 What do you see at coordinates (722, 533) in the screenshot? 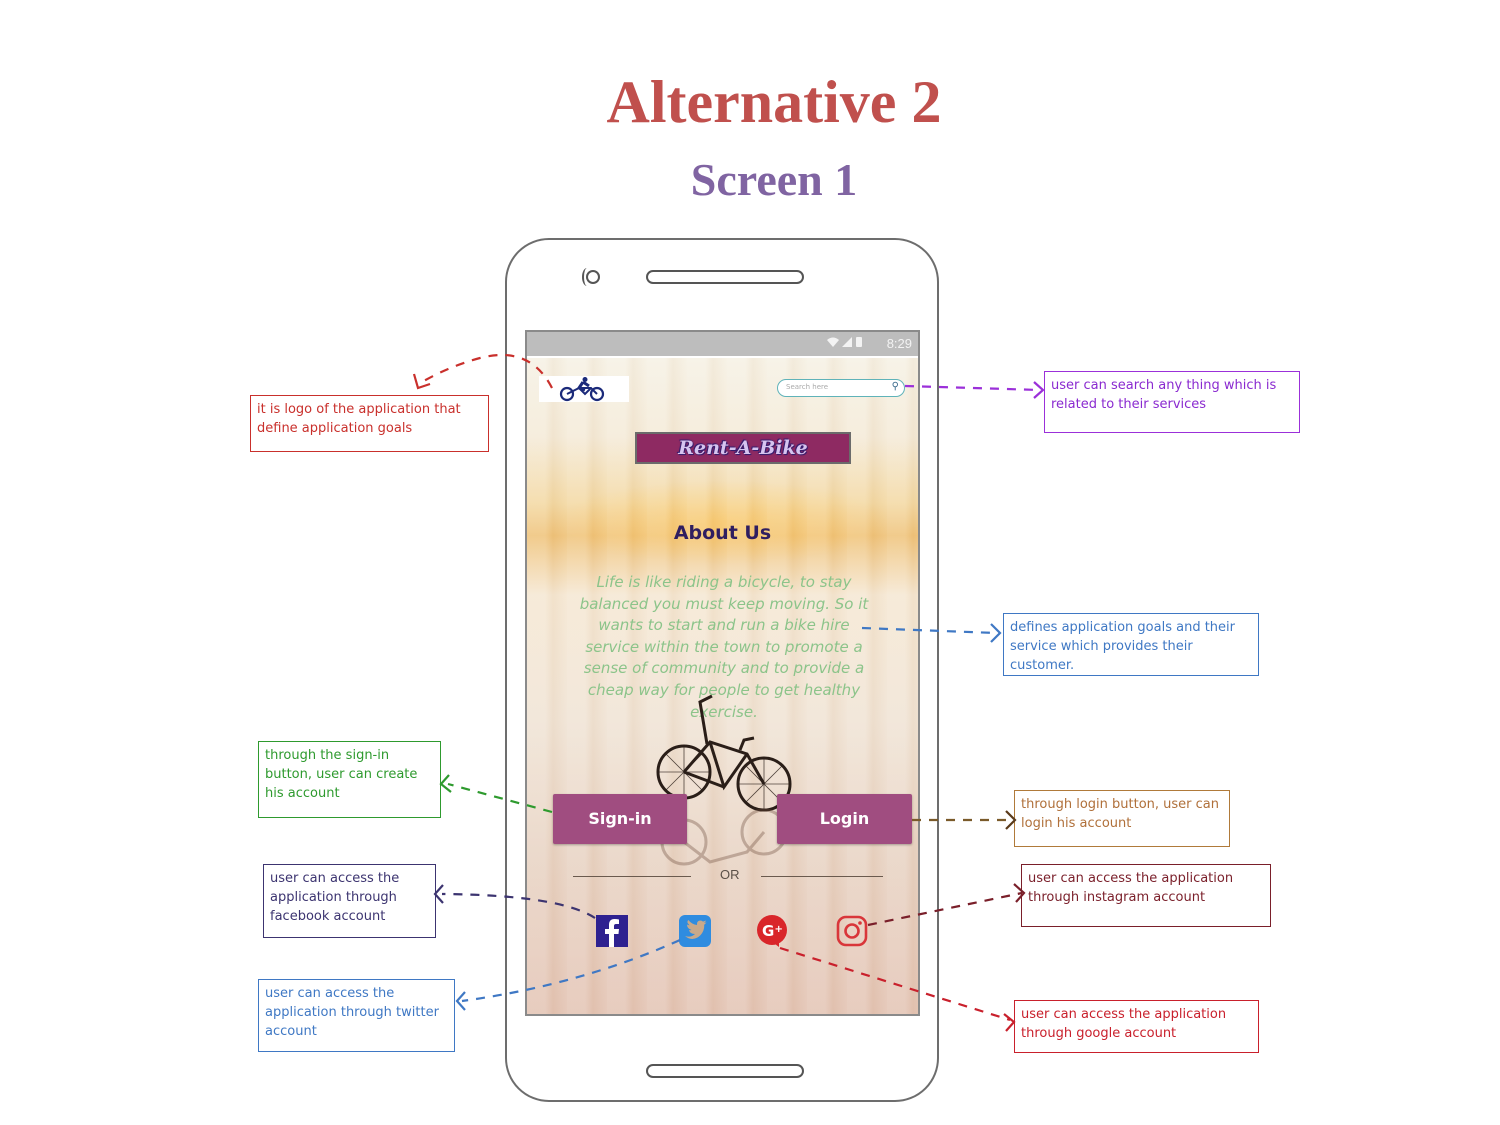
I see `about-us-heading: About Us` at bounding box center [722, 533].